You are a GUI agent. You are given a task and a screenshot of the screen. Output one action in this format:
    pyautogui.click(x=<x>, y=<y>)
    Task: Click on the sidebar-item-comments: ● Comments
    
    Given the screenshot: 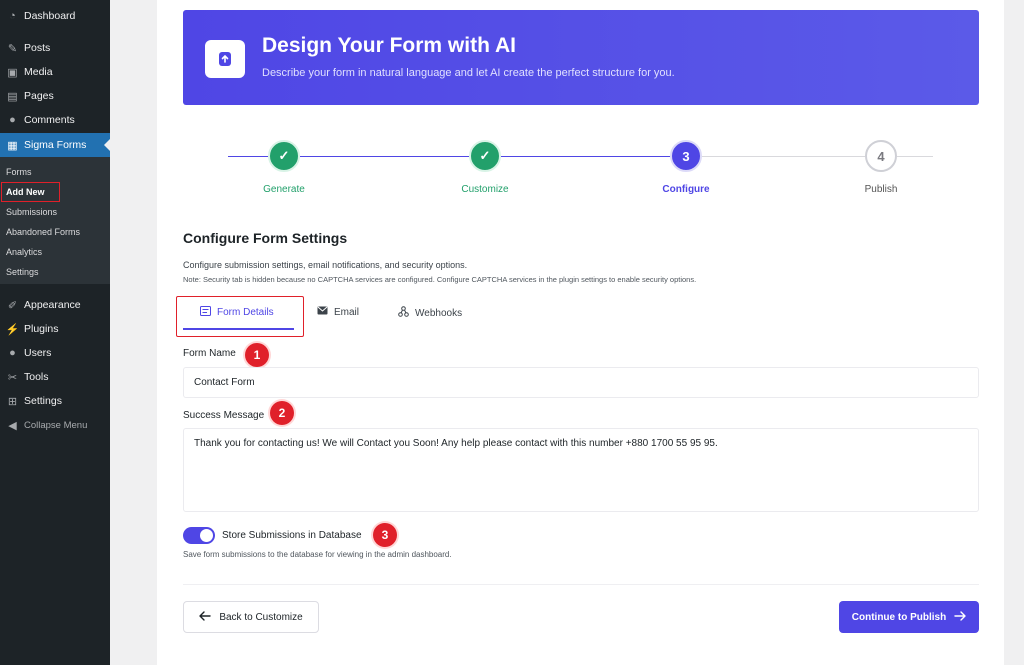 What is the action you would take?
    pyautogui.click(x=55, y=120)
    